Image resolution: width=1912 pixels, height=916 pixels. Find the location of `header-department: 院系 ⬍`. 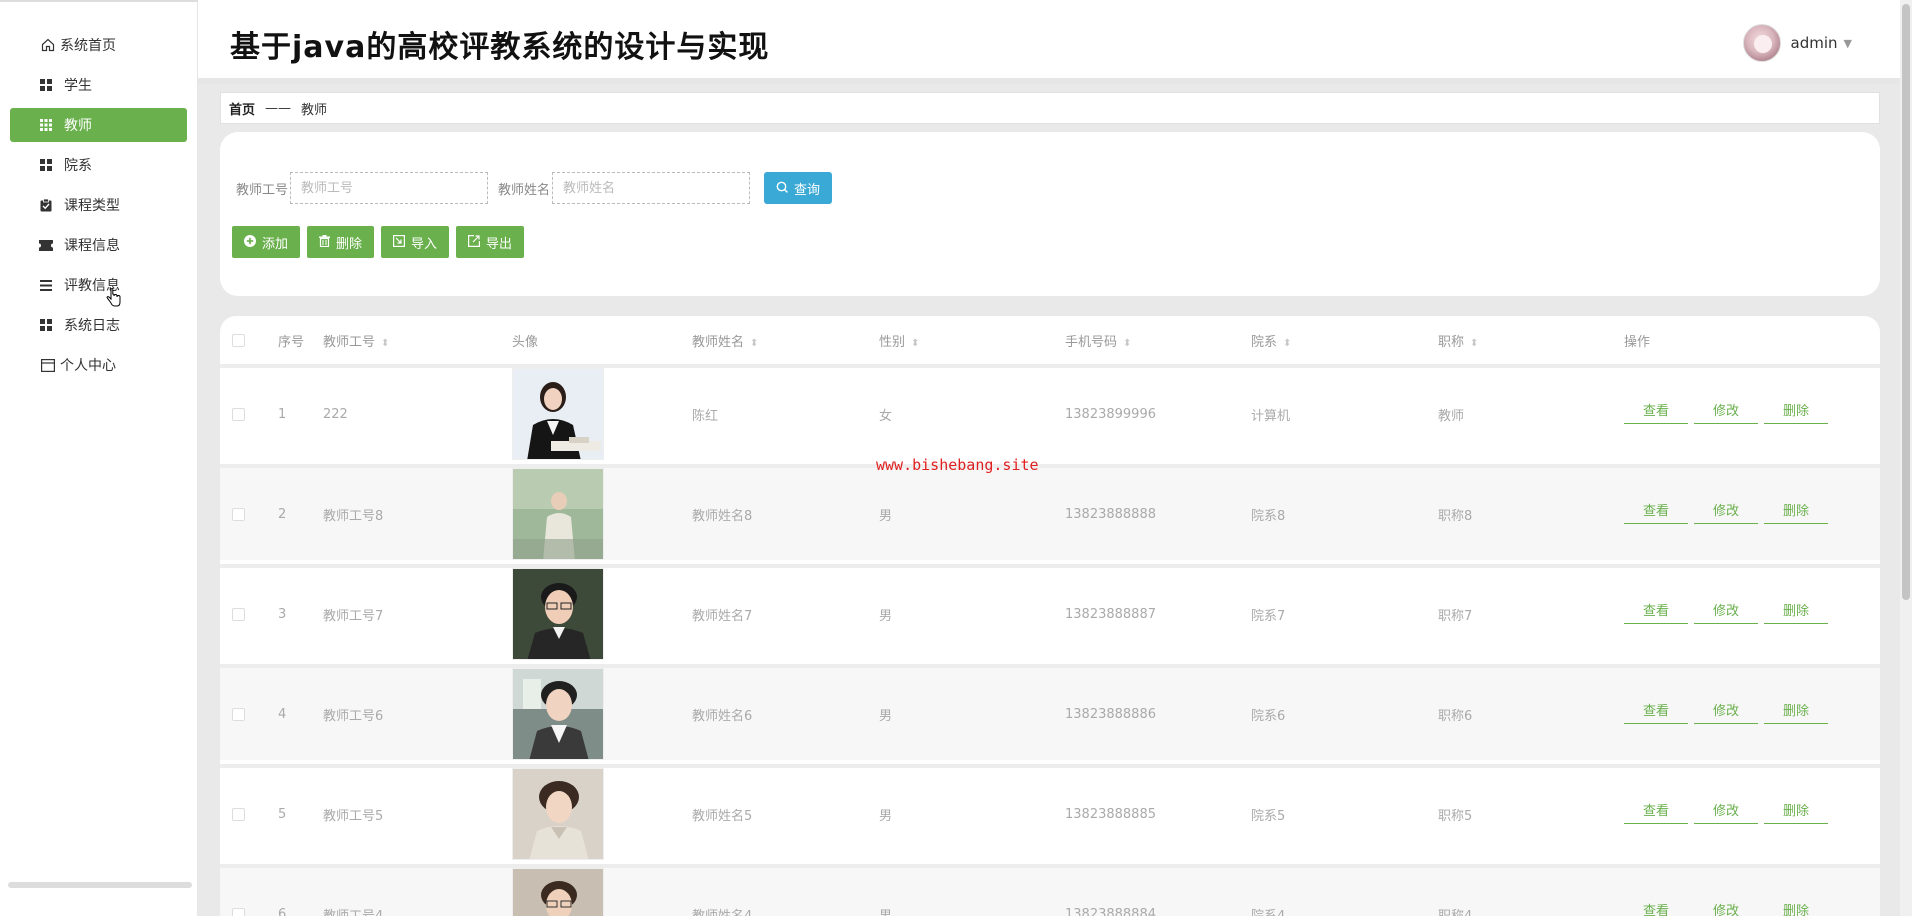

header-department: 院系 ⬍ is located at coordinates (1271, 340).